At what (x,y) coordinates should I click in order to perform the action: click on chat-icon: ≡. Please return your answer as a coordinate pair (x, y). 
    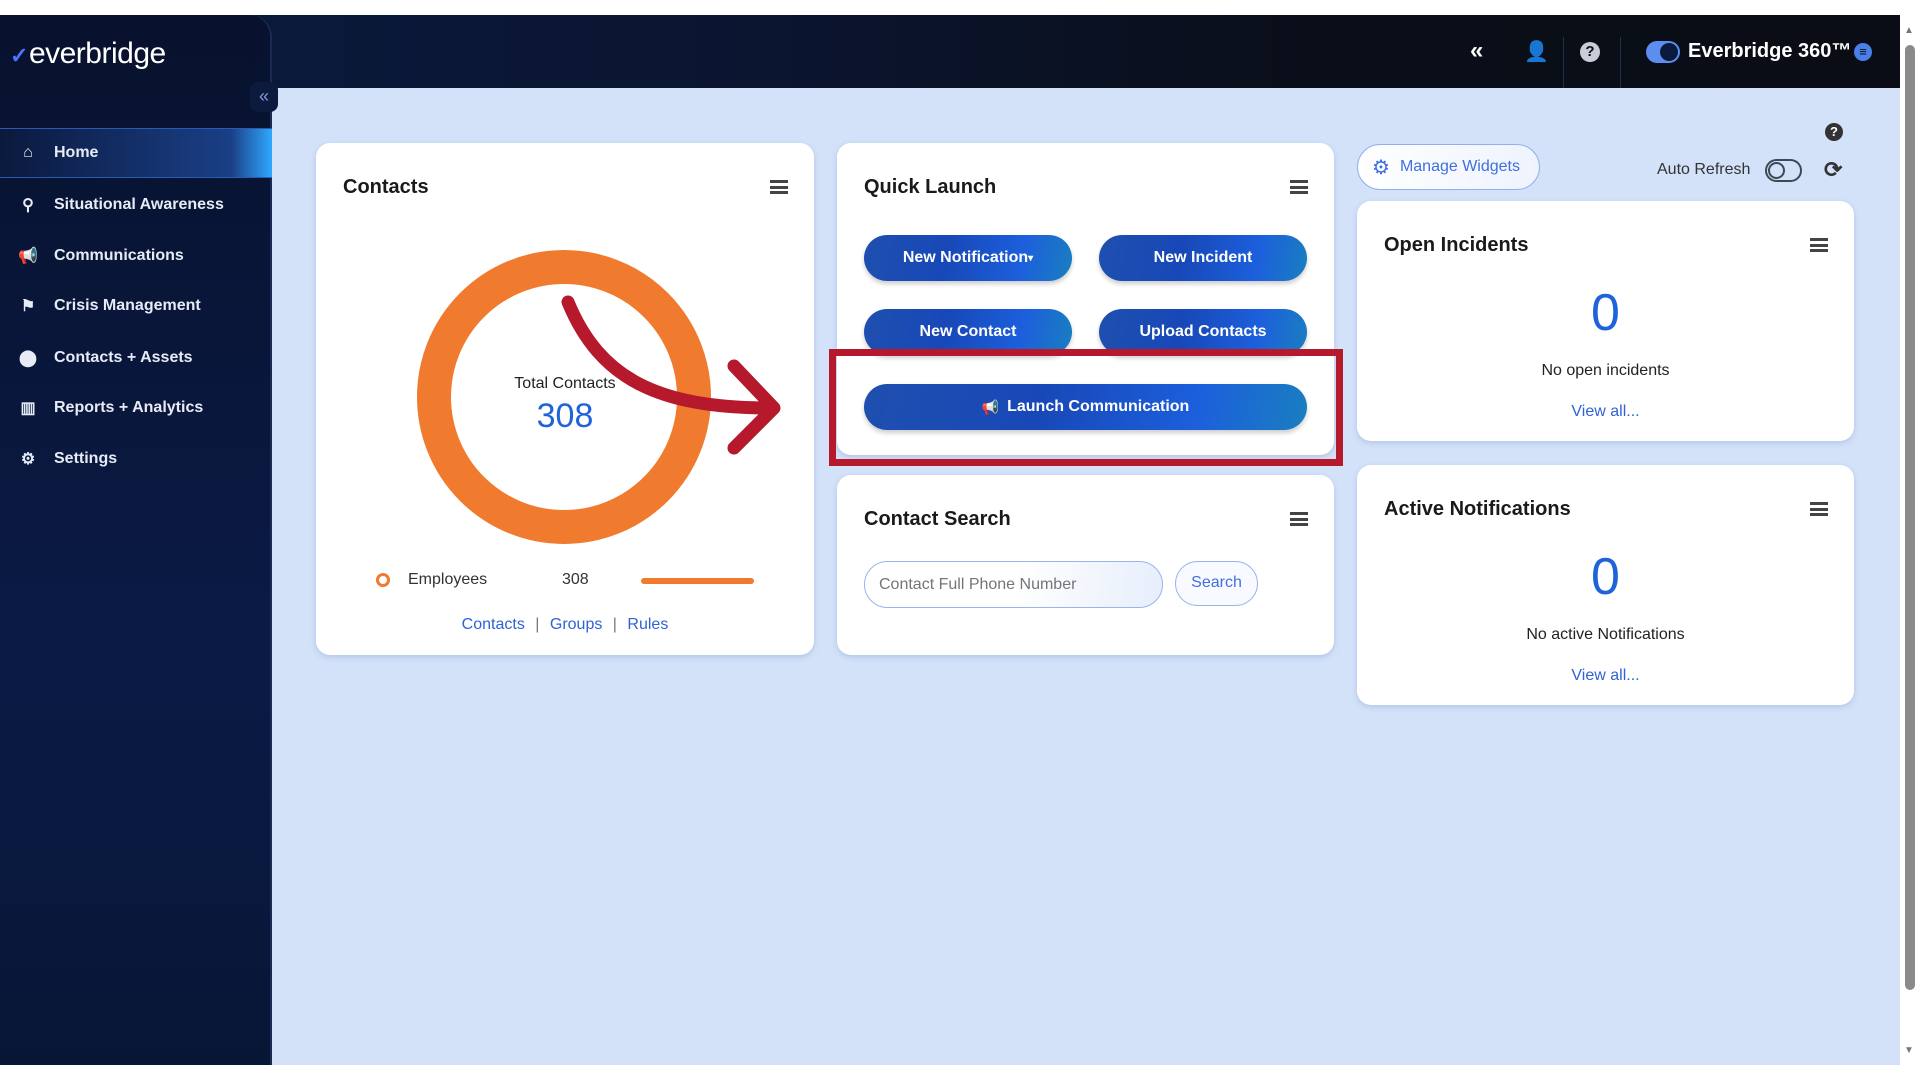
    Looking at the image, I should click on (1863, 52).